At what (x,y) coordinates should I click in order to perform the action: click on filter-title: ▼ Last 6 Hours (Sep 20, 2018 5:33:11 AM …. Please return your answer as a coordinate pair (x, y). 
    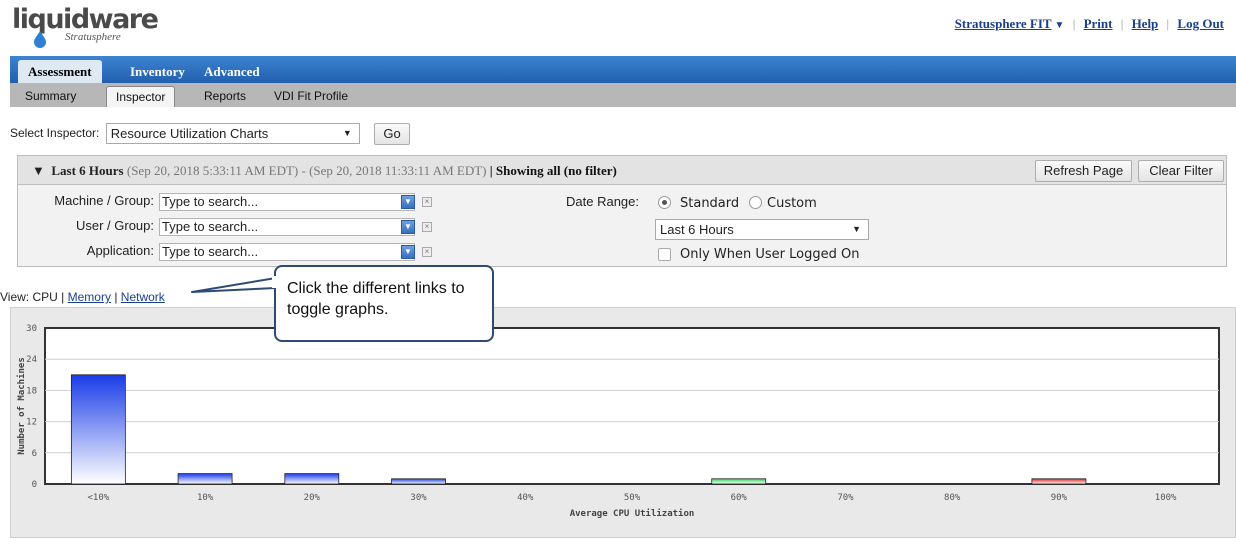
    Looking at the image, I should click on (324, 171).